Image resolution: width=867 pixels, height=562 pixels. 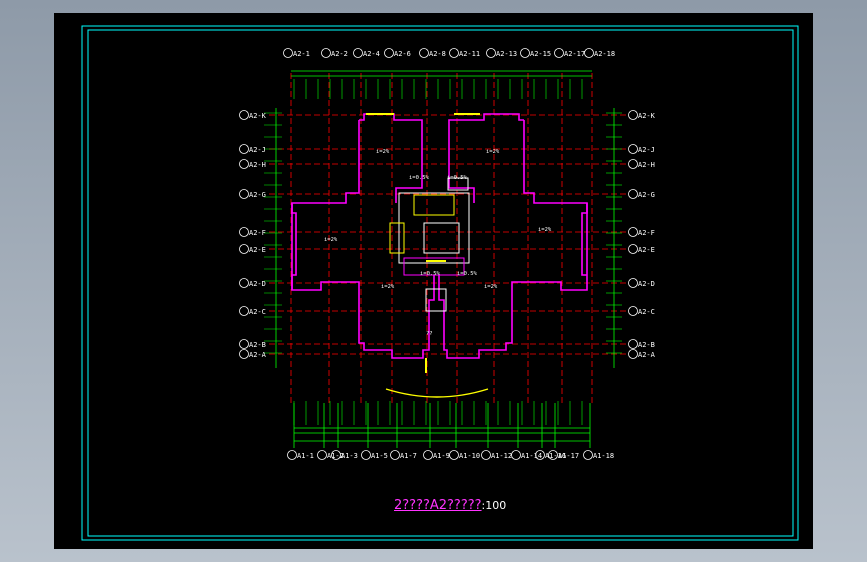 I want to click on axis-bubble-right-label: A2-A, so click(x=647, y=355).